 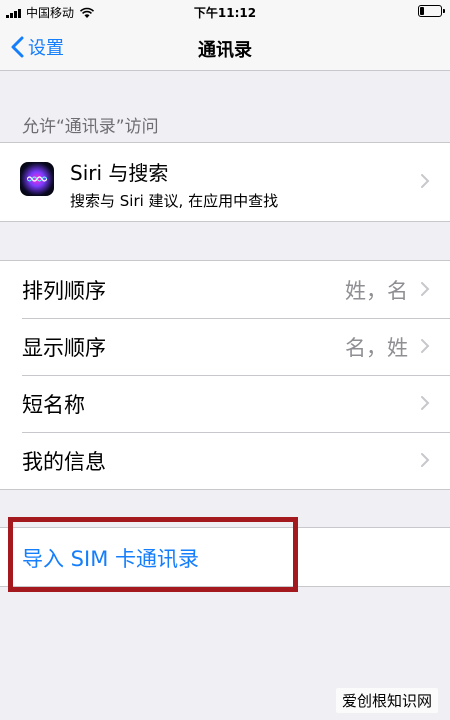 I want to click on page-title: 通讯录, so click(x=225, y=50).